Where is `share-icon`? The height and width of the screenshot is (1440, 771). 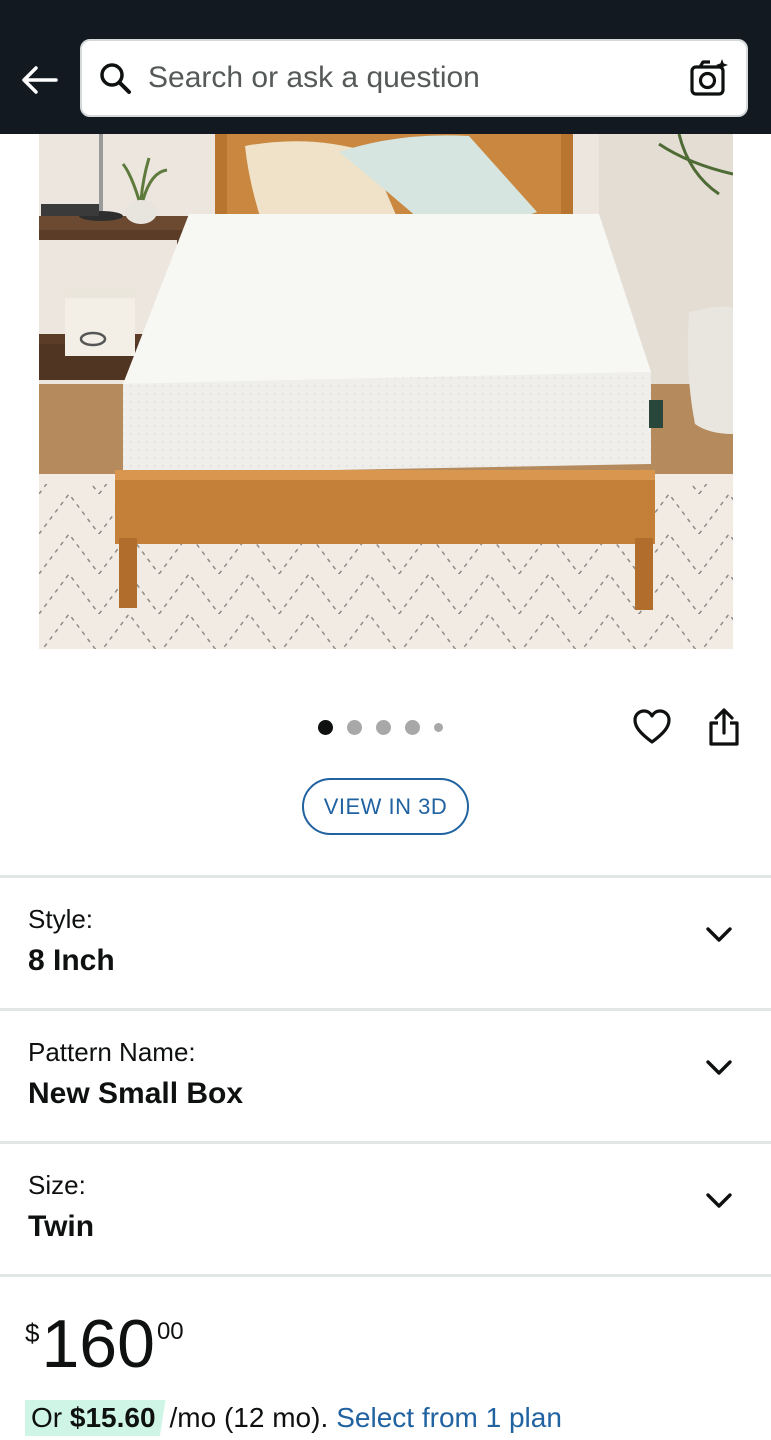 share-icon is located at coordinates (724, 727).